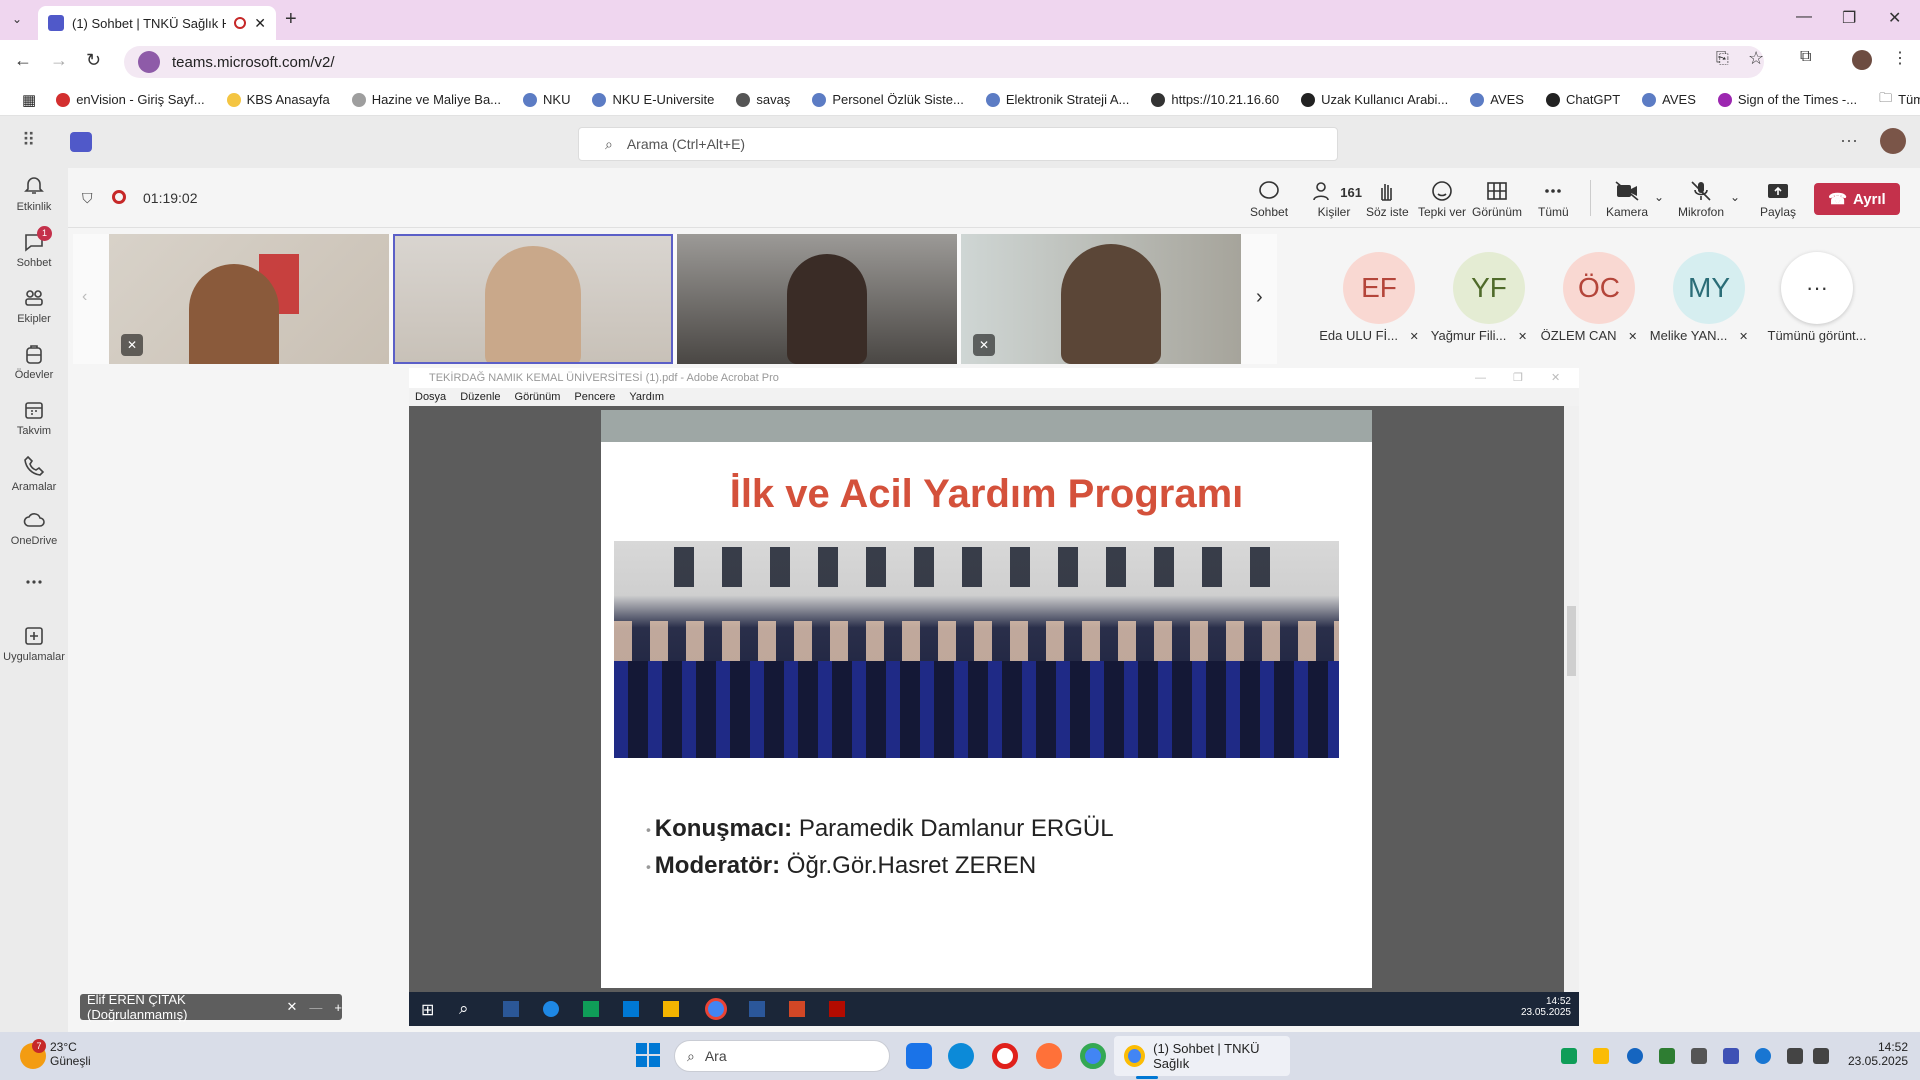 This screenshot has height=1080, width=1920. Describe the element at coordinates (1878, 1054) in the screenshot. I see `system-clock: 14:52 23.05.2025` at that location.